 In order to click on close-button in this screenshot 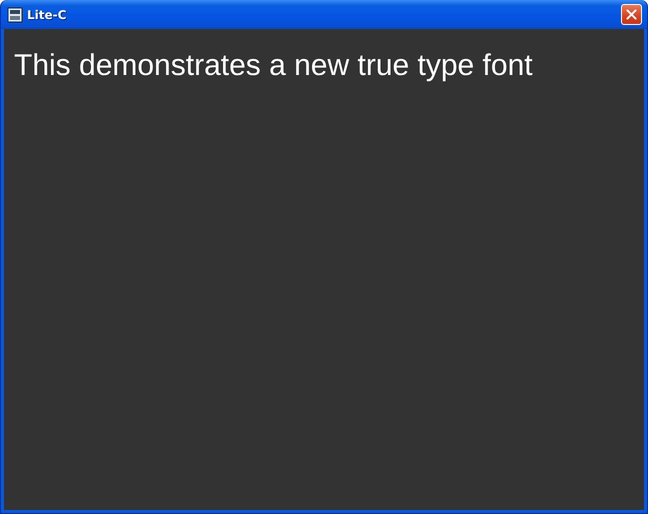, I will do `click(631, 14)`.